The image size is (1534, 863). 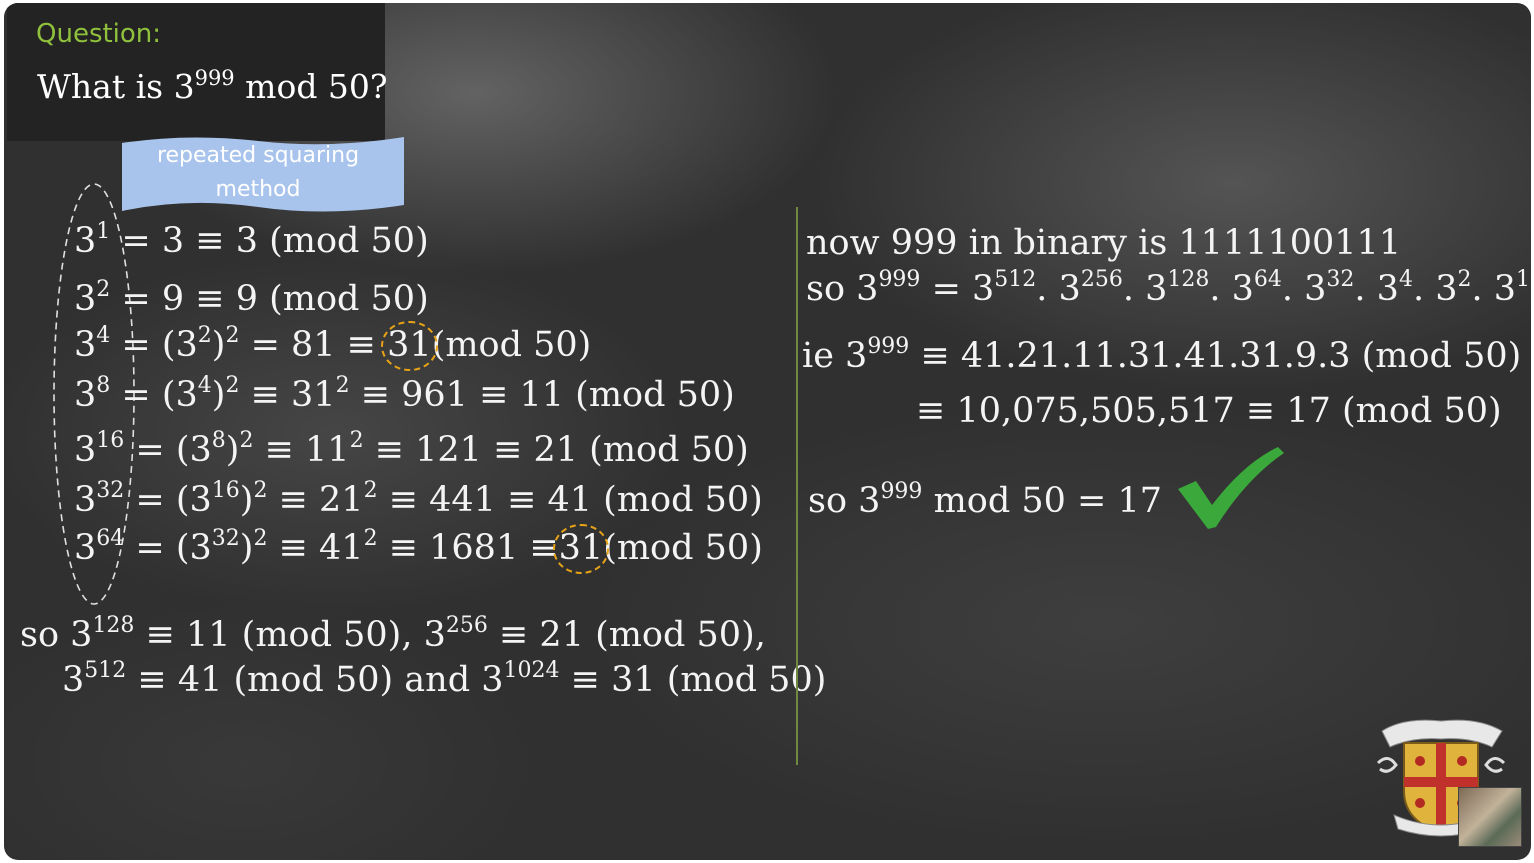 I want to click on video-thumbnail, so click(x=1490, y=817).